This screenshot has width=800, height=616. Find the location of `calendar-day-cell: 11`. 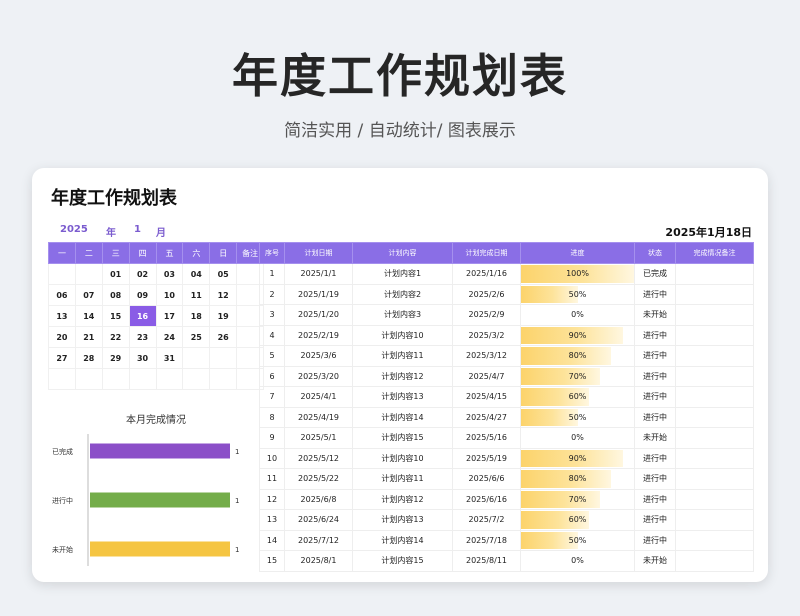

calendar-day-cell: 11 is located at coordinates (196, 295).